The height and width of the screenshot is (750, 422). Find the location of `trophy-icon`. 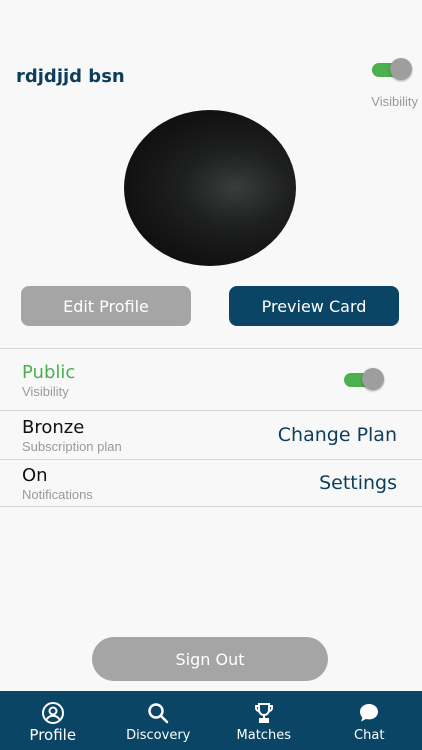

trophy-icon is located at coordinates (263, 713).